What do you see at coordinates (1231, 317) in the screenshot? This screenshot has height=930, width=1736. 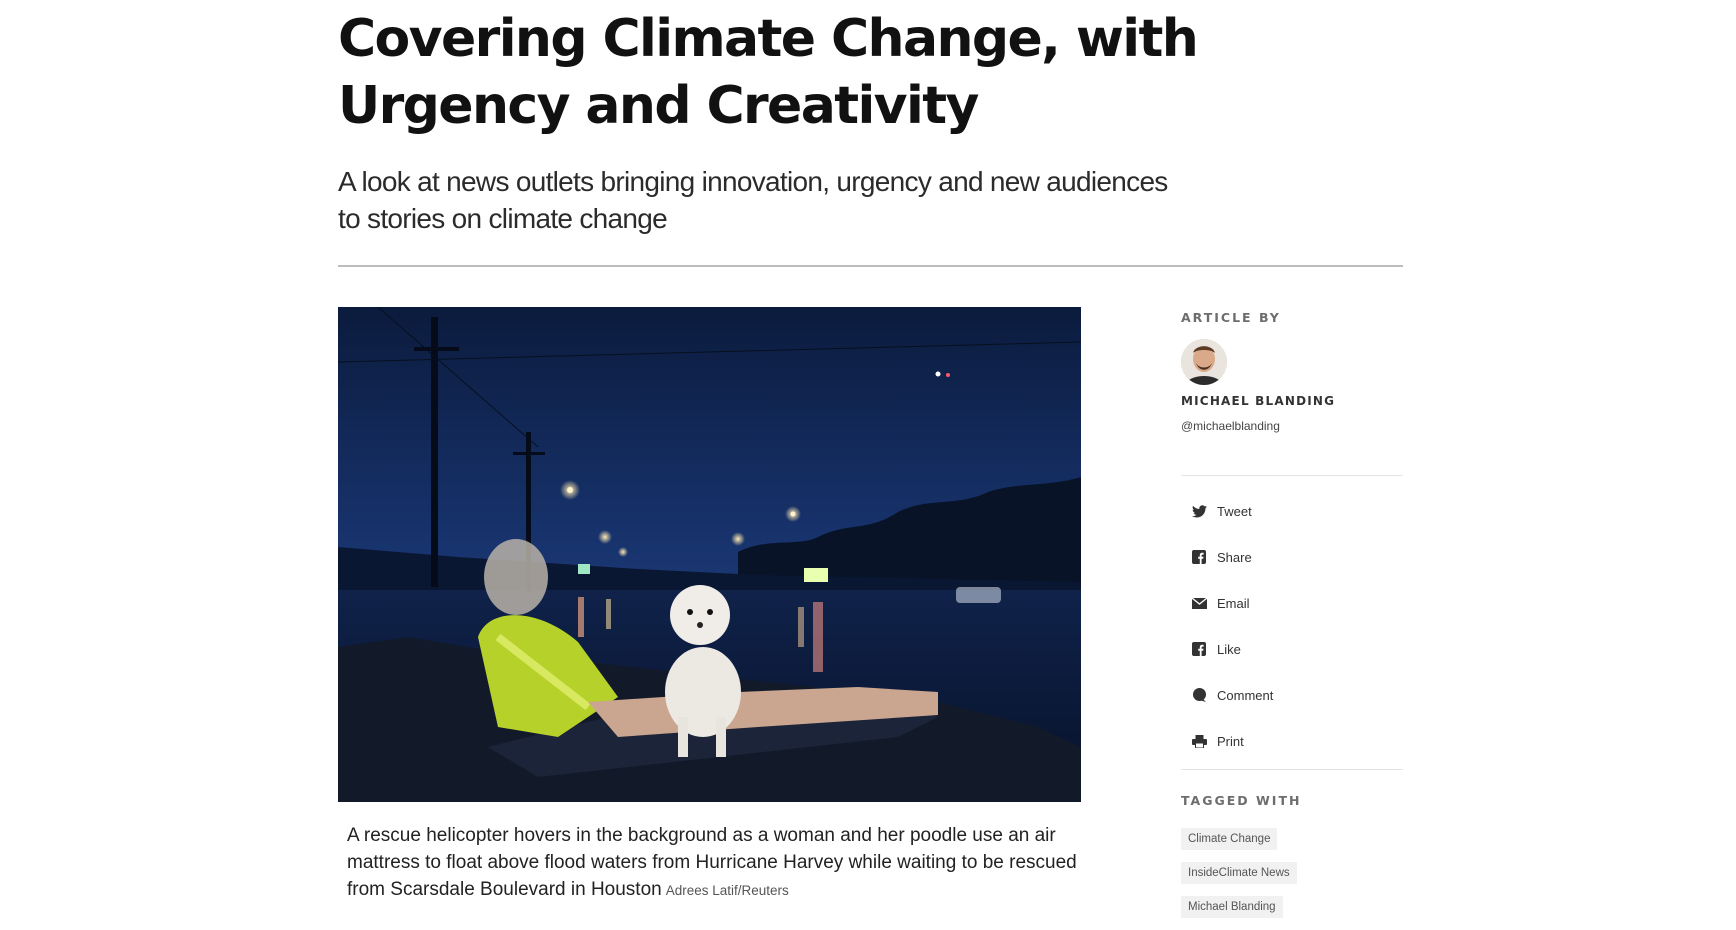 I see `article-by-label: ARTICLE BY` at bounding box center [1231, 317].